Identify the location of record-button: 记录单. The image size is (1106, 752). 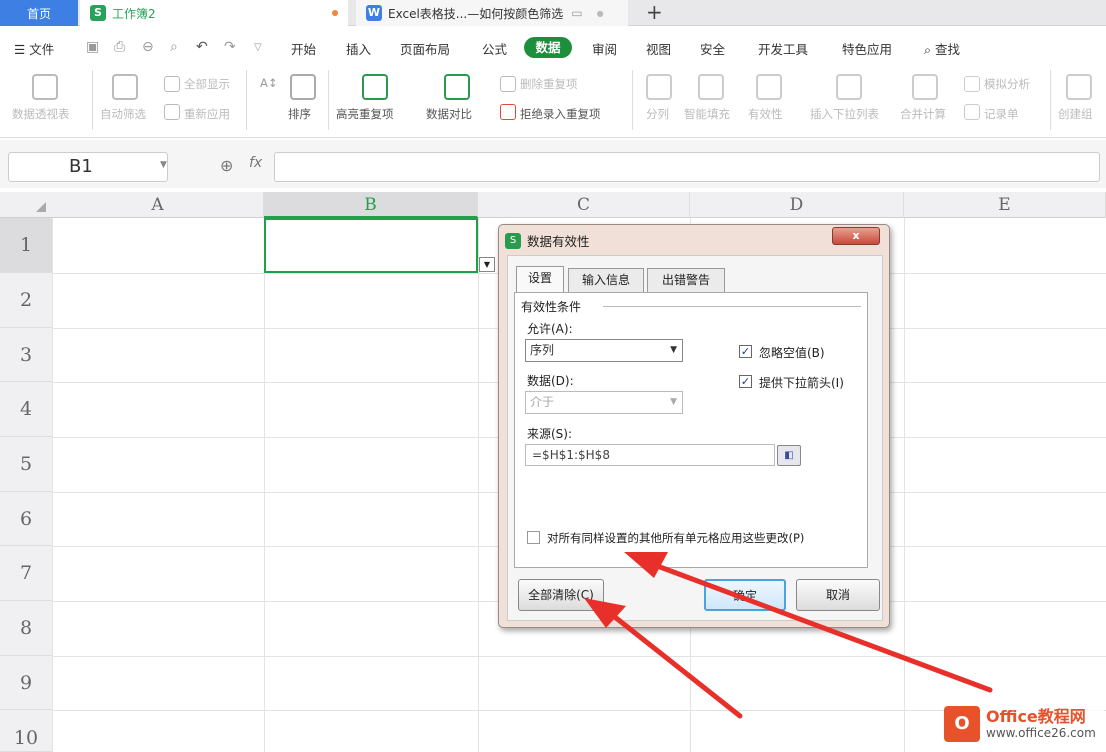
(1001, 114).